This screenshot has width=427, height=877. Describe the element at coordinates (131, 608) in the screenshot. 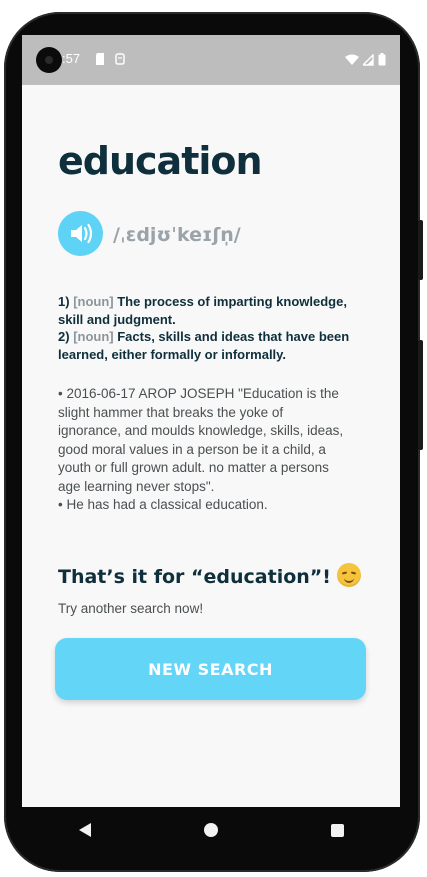

I see `try-again-text: Try another search now!` at that location.